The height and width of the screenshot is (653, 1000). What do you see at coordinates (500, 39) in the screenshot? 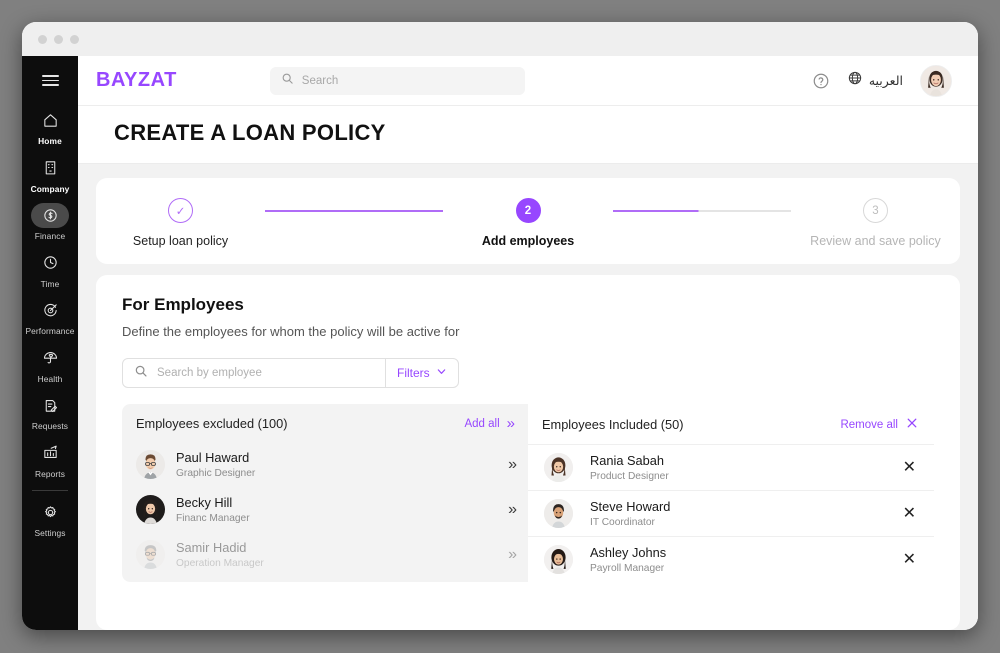
I see `window-titlebar` at bounding box center [500, 39].